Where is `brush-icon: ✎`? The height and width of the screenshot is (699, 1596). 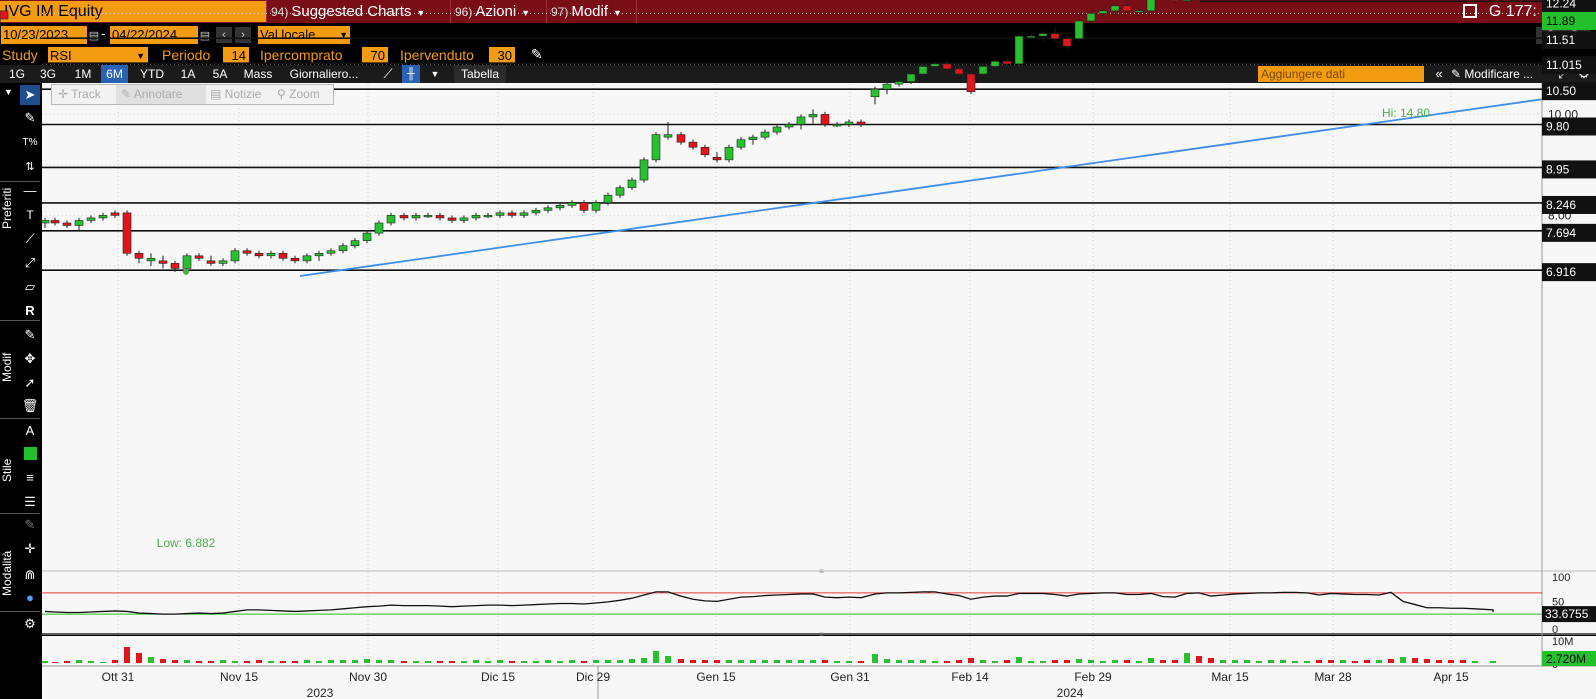 brush-icon: ✎ is located at coordinates (30, 118).